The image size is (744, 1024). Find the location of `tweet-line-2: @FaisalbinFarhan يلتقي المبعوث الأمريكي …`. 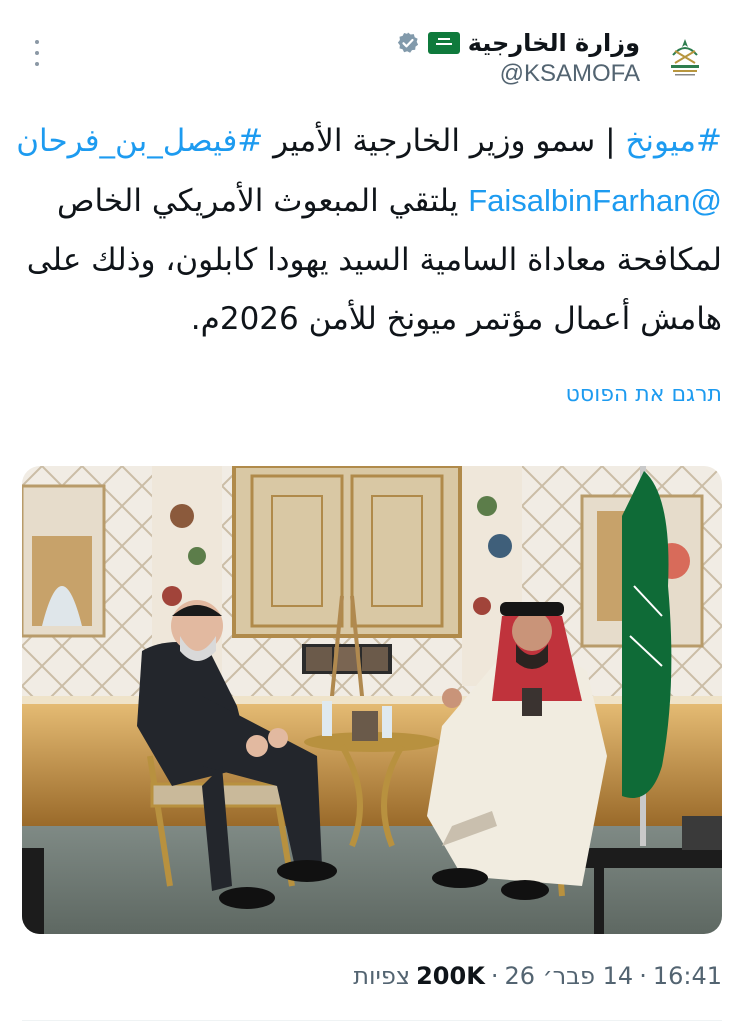

tweet-line-2: @FaisalbinFarhan يلتقي المبعوث الأمريكي … is located at coordinates (375, 201).